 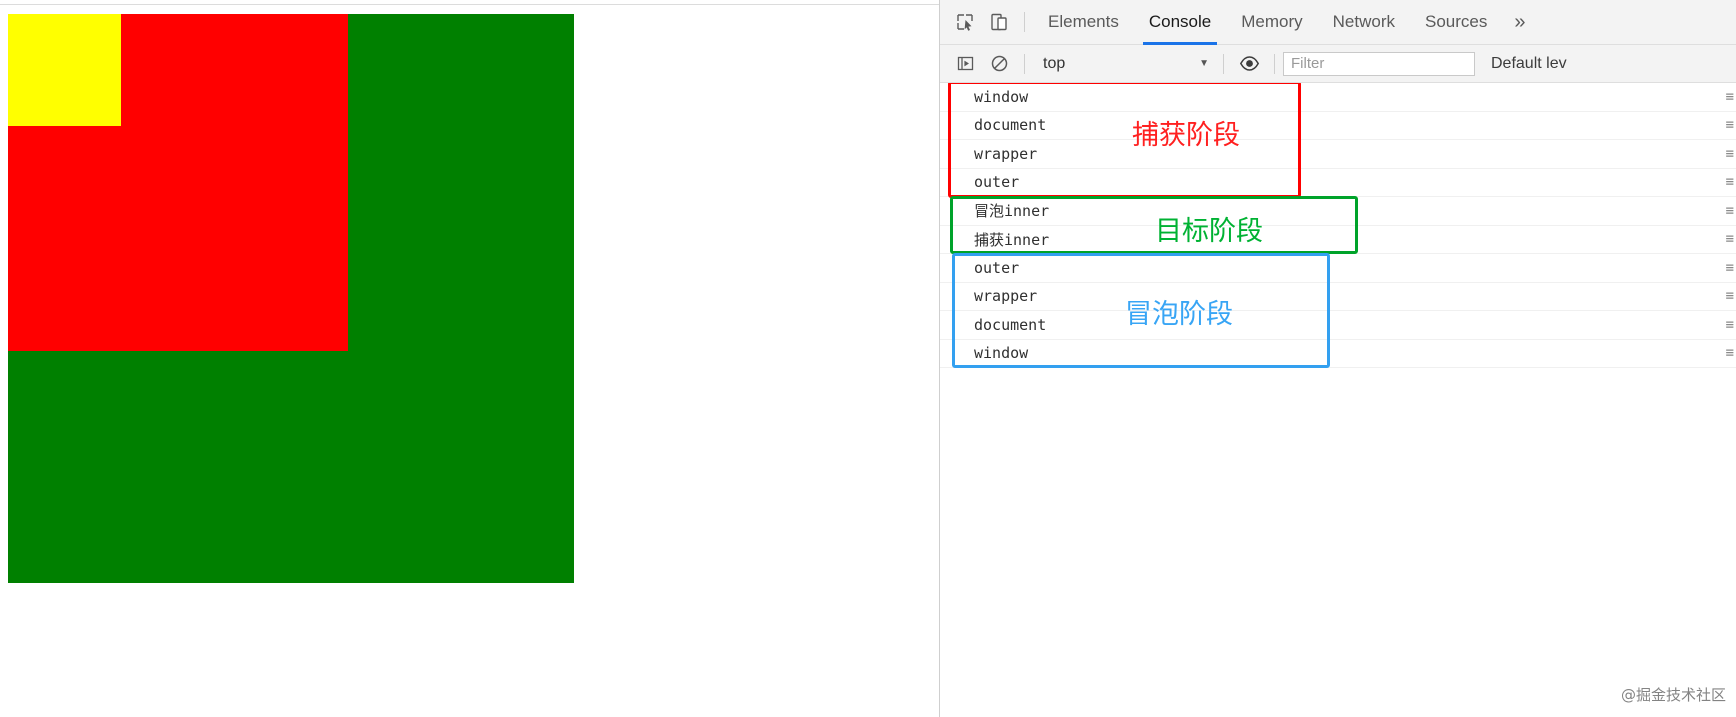 I want to click on live-expression-eye-icon, so click(x=1249, y=64).